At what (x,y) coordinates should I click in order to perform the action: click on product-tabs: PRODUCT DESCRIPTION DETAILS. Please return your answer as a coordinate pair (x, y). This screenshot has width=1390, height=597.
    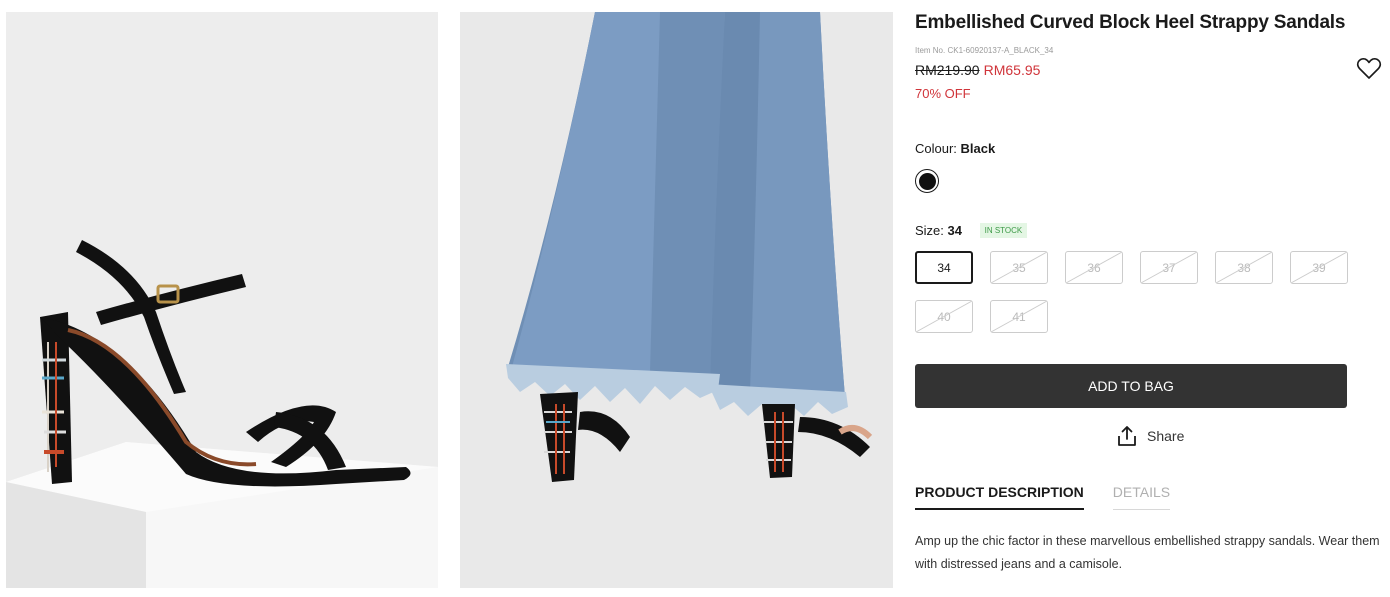
    Looking at the image, I should click on (1057, 497).